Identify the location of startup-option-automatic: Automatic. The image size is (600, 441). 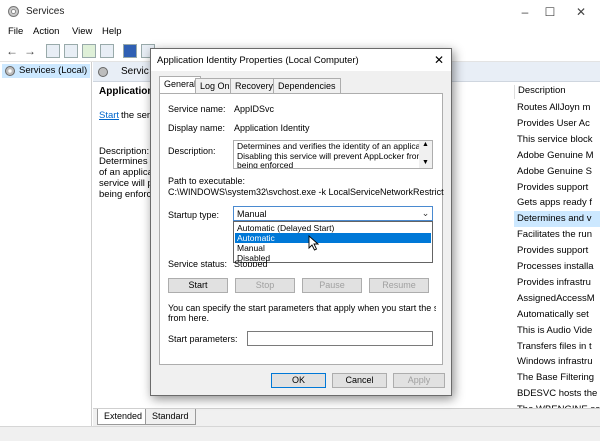
(333, 238).